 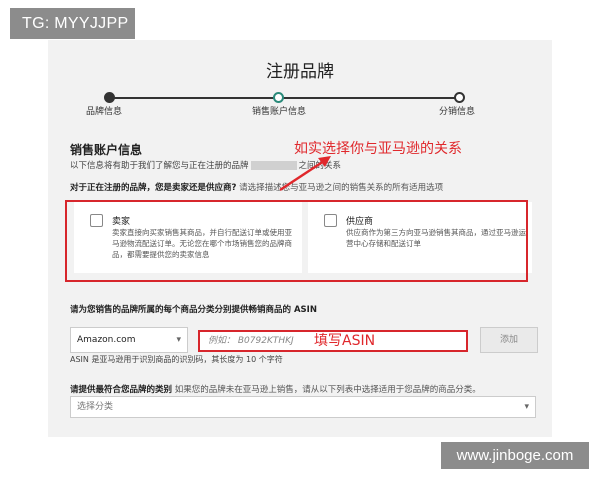 What do you see at coordinates (515, 455) in the screenshot?
I see `watermark-bottom: www.jinboge.com` at bounding box center [515, 455].